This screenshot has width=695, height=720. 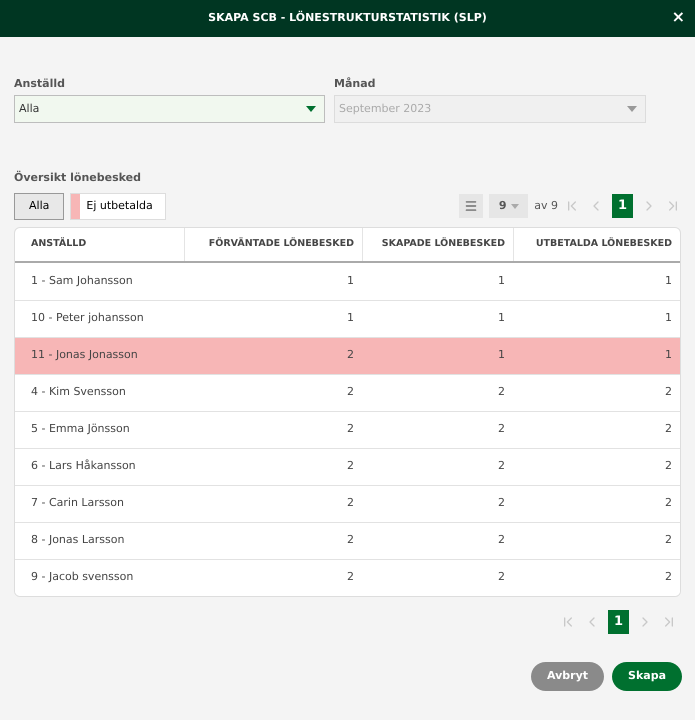 I want to click on column-header: UTBETALDA LÖNEBESKED, so click(x=604, y=243).